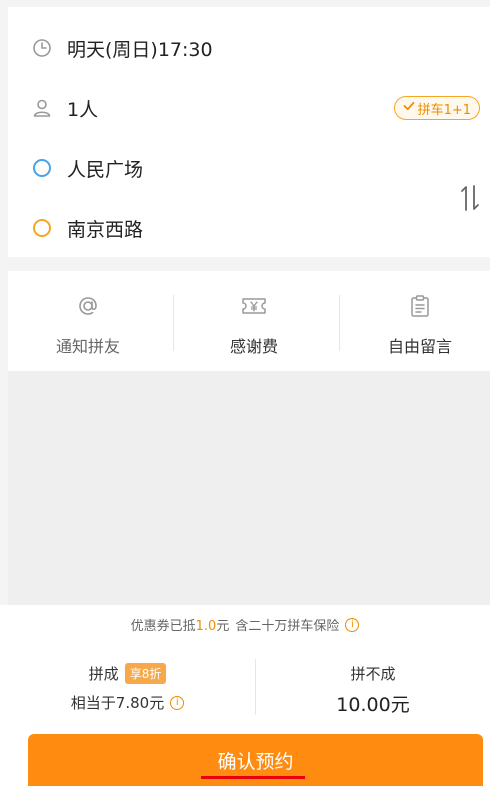  I want to click on start-location: 人民广场, so click(105, 169).